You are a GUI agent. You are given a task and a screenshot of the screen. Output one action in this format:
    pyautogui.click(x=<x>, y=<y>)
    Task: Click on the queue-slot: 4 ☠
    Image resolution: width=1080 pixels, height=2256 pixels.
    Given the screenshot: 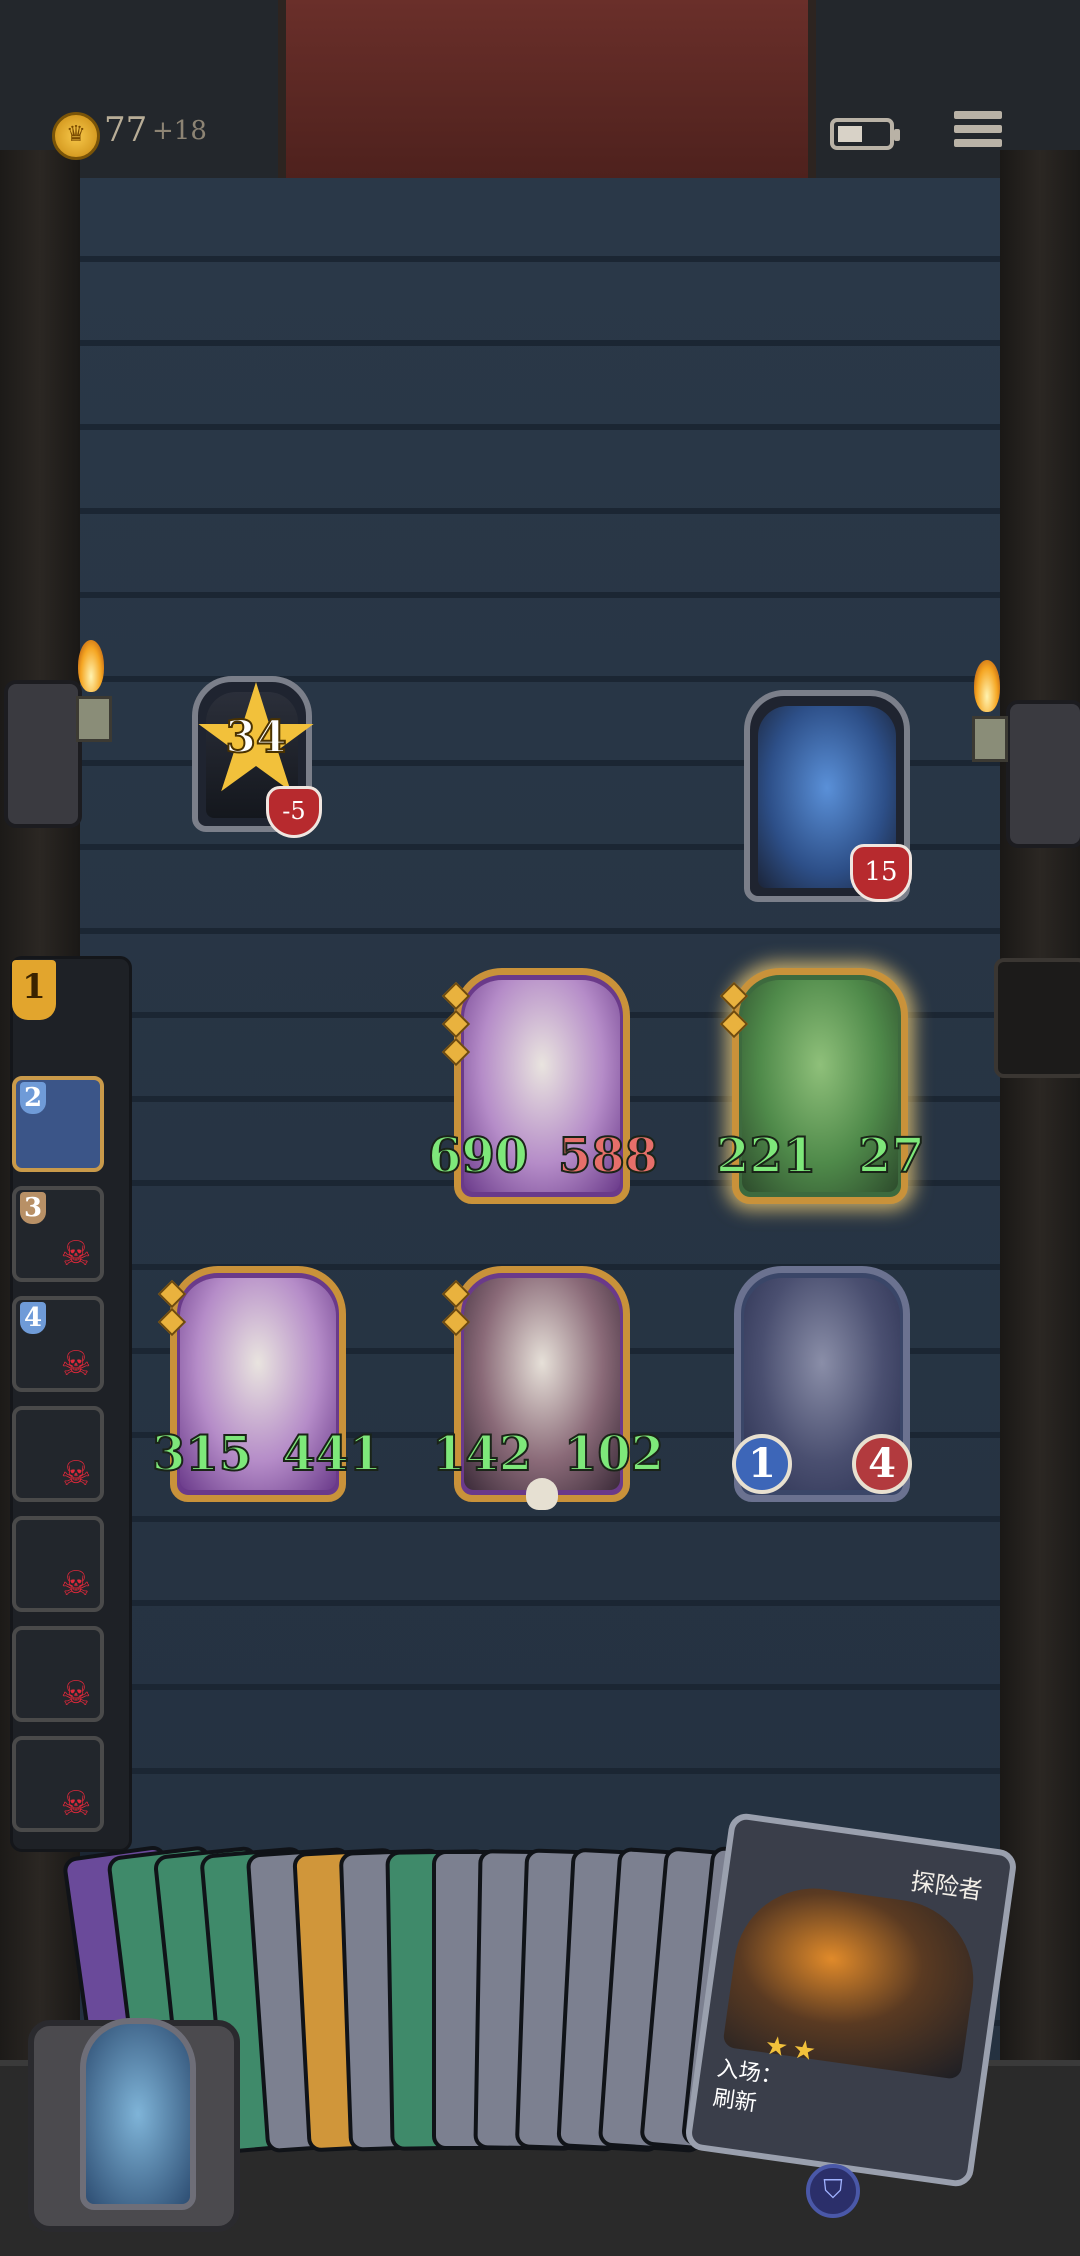 What is the action you would take?
    pyautogui.click(x=58, y=1344)
    